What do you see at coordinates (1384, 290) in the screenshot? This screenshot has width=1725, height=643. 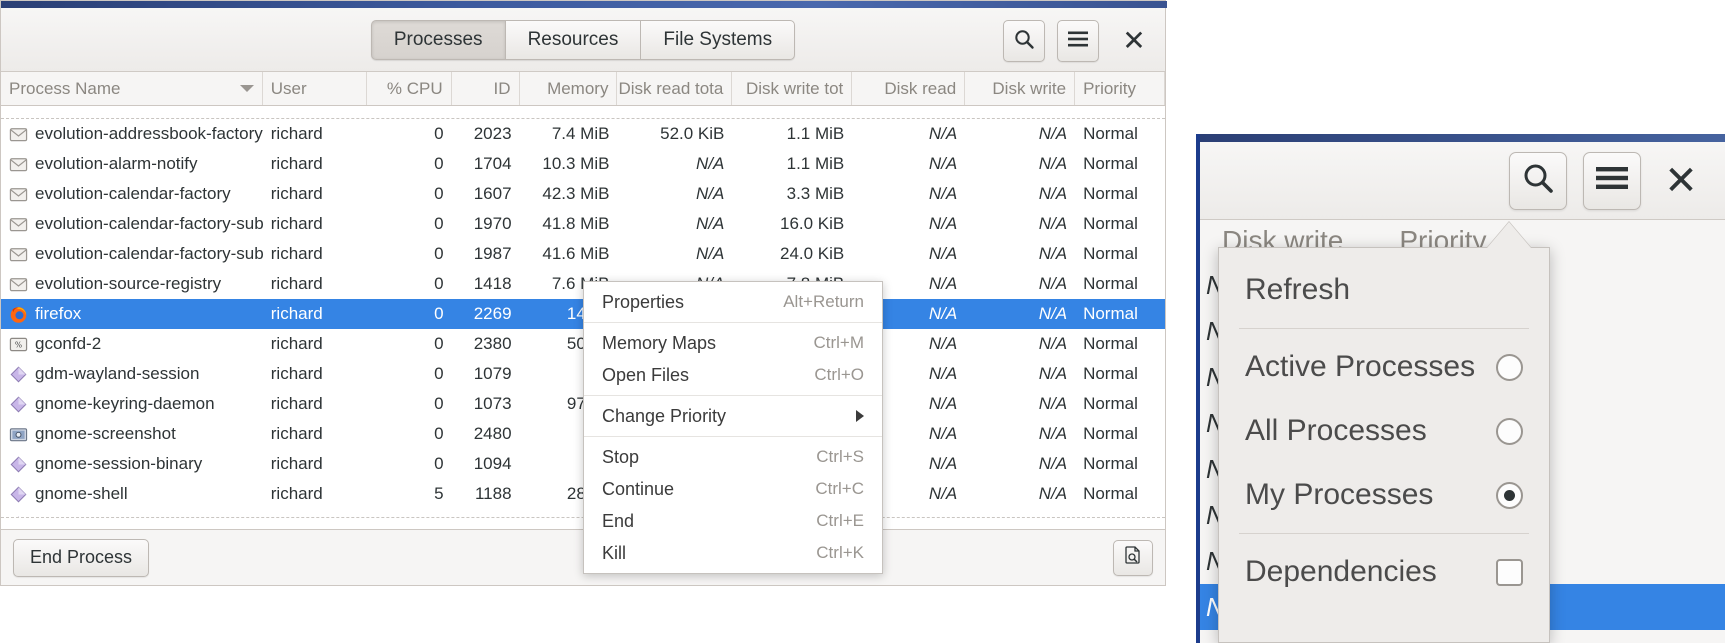 I see `view-menu-item-refresh: Refresh` at bounding box center [1384, 290].